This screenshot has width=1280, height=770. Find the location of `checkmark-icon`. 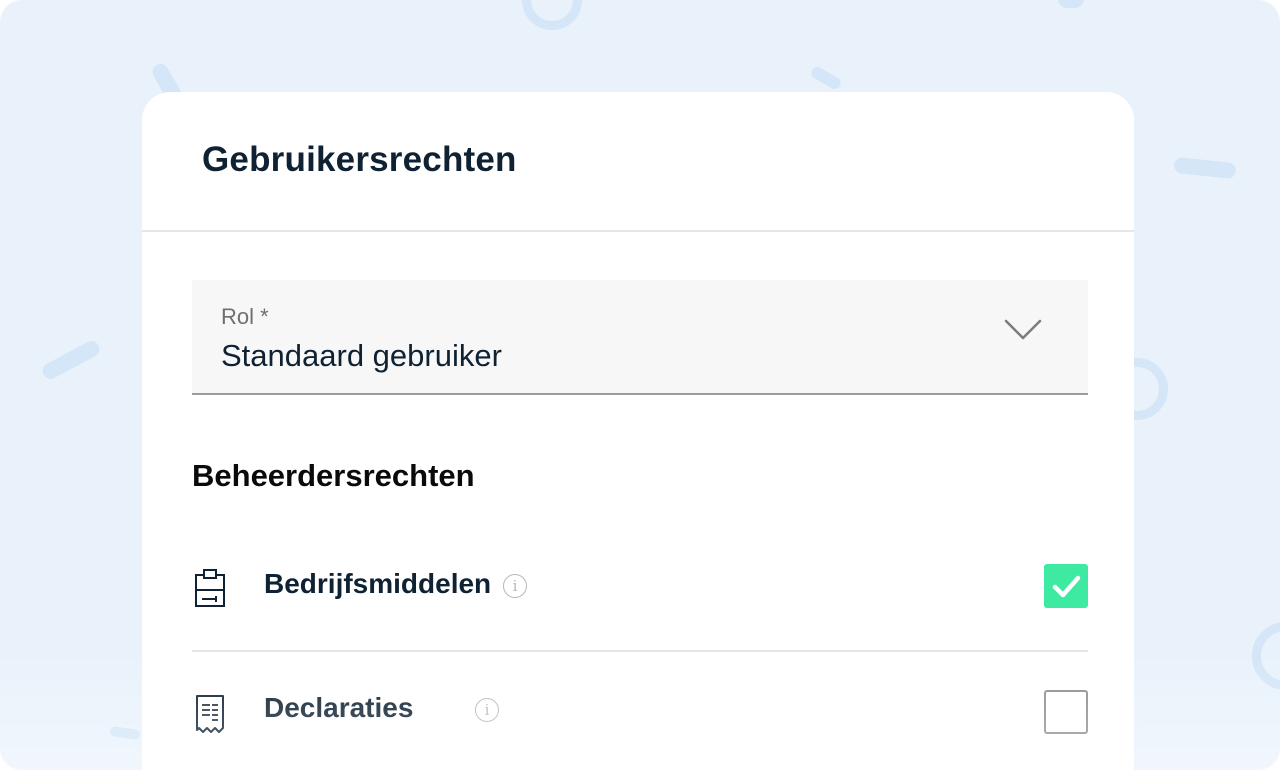

checkmark-icon is located at coordinates (1066, 586).